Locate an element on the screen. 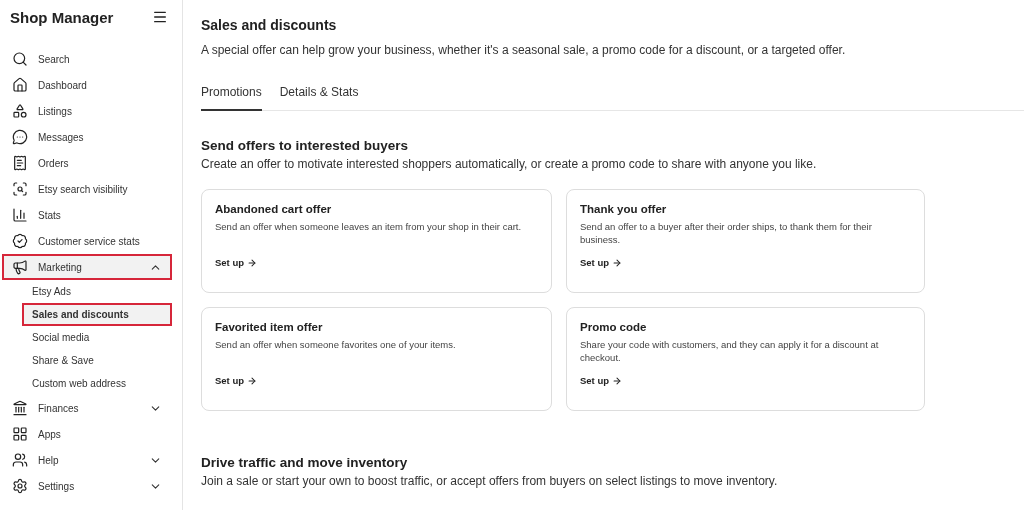 The image size is (1024, 510). menu-icon is located at coordinates (160, 17).